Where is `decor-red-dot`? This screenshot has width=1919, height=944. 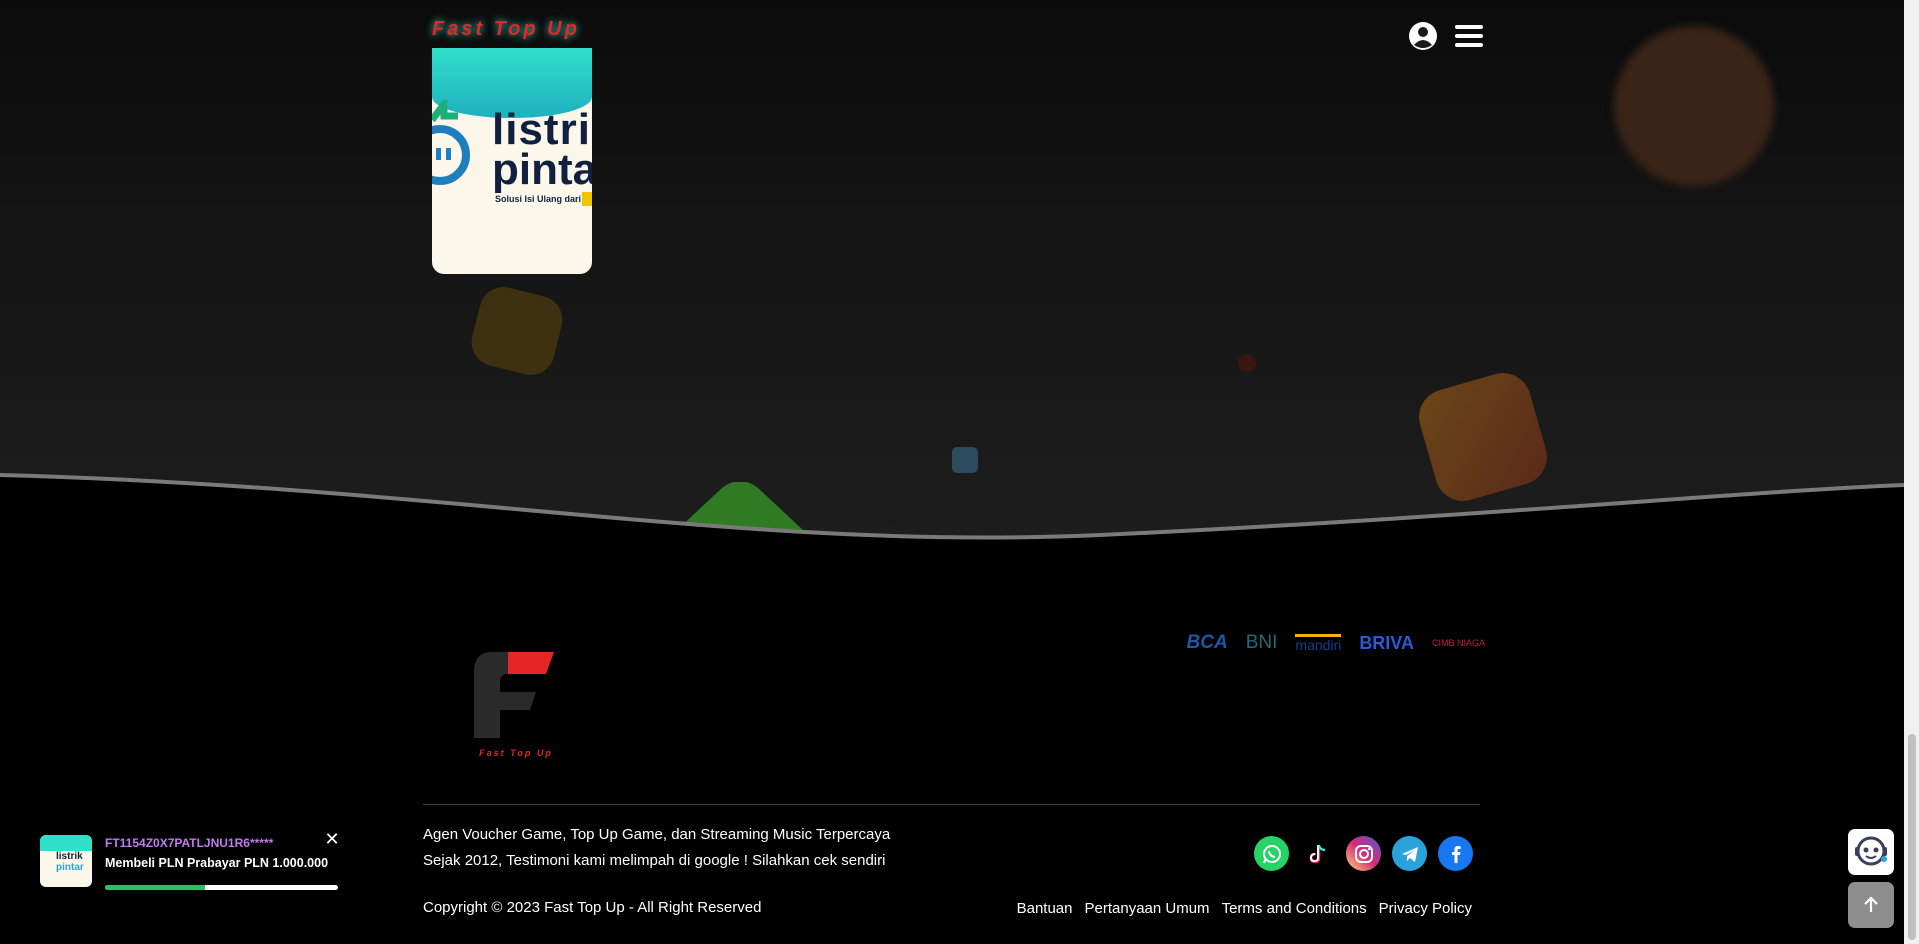 decor-red-dot is located at coordinates (1247, 363).